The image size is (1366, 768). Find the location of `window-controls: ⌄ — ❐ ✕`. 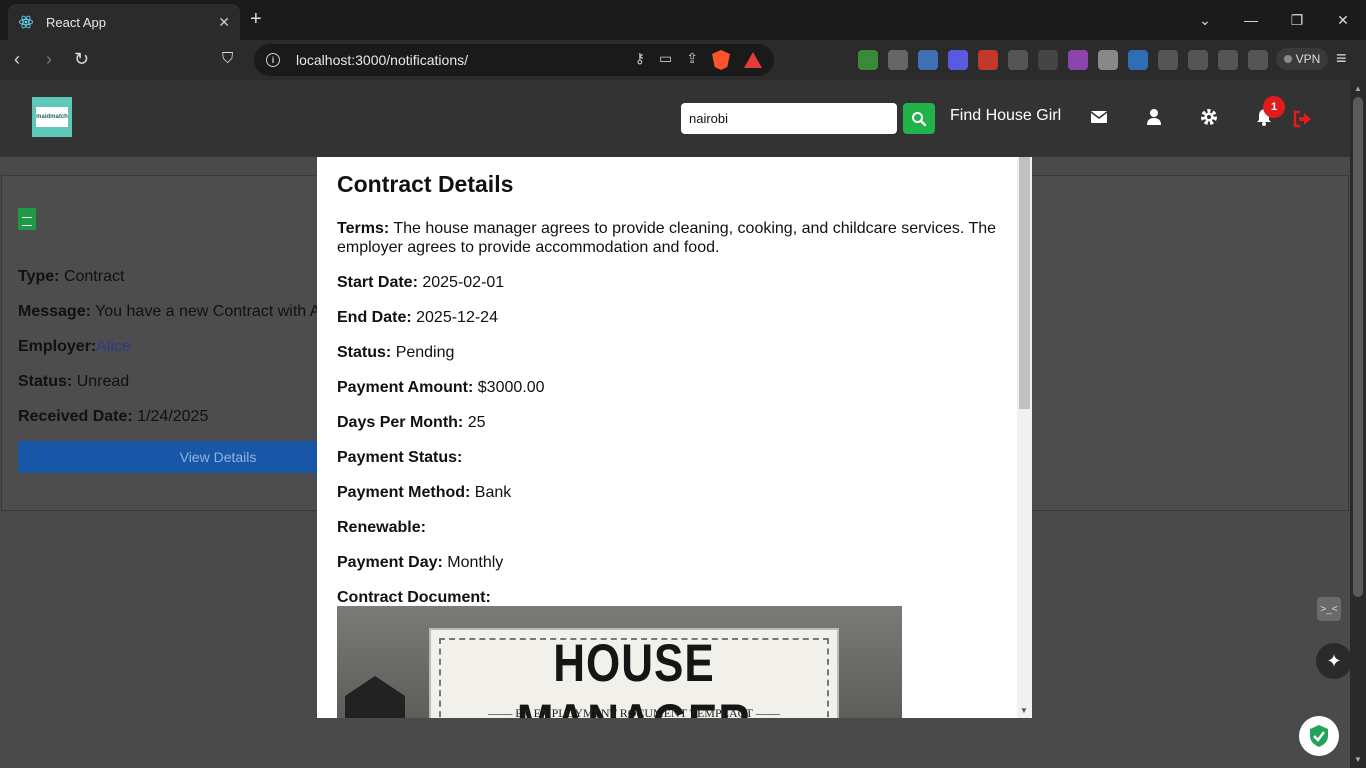

window-controls: ⌄ — ❐ ✕ is located at coordinates (1274, 20).